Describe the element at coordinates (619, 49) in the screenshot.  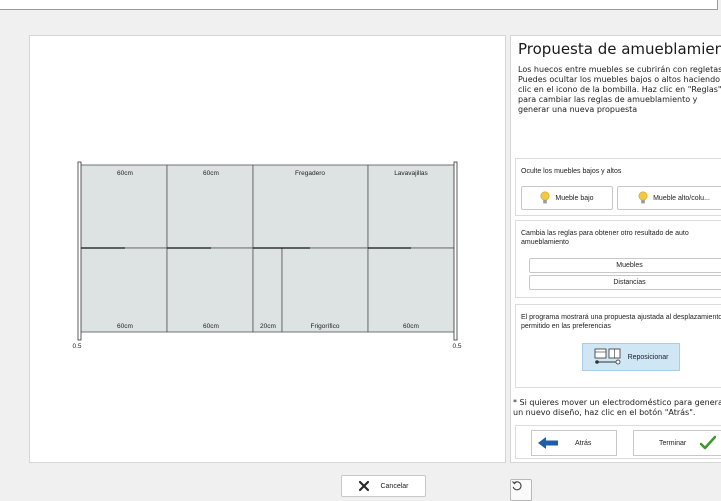
I see `panel-title: Propuesta de amueblamiento` at that location.